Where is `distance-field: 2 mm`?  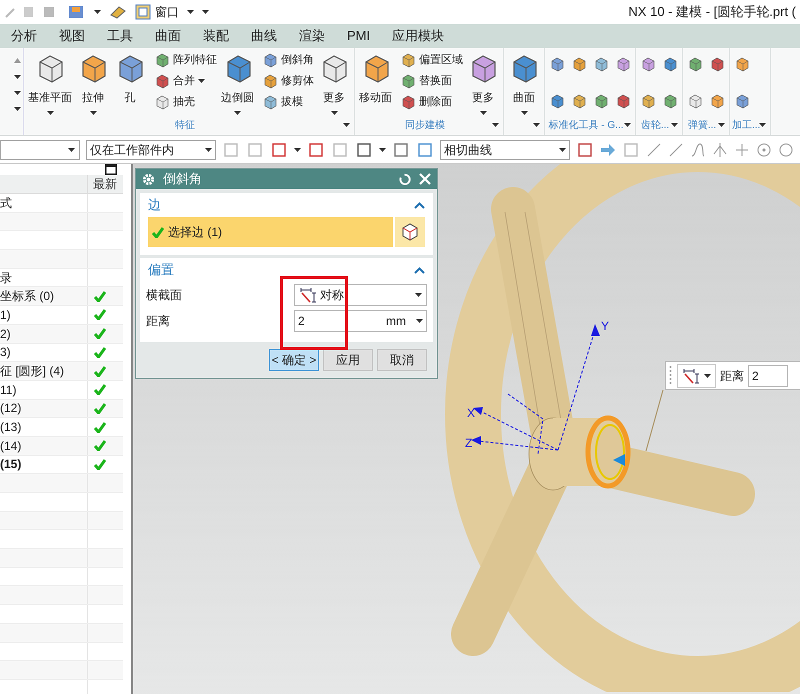 distance-field: 2 mm is located at coordinates (360, 321).